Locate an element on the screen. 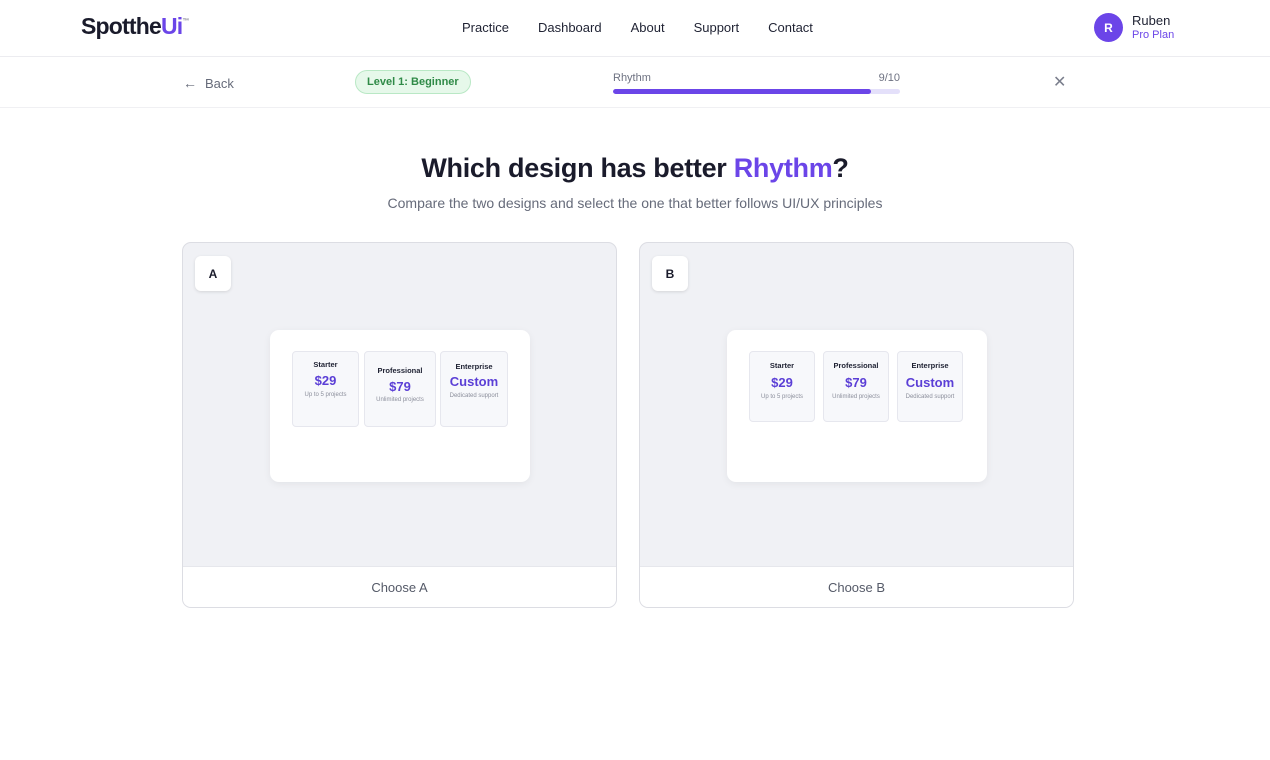 The width and height of the screenshot is (1270, 760). logo-text: Spotthe is located at coordinates (121, 26).